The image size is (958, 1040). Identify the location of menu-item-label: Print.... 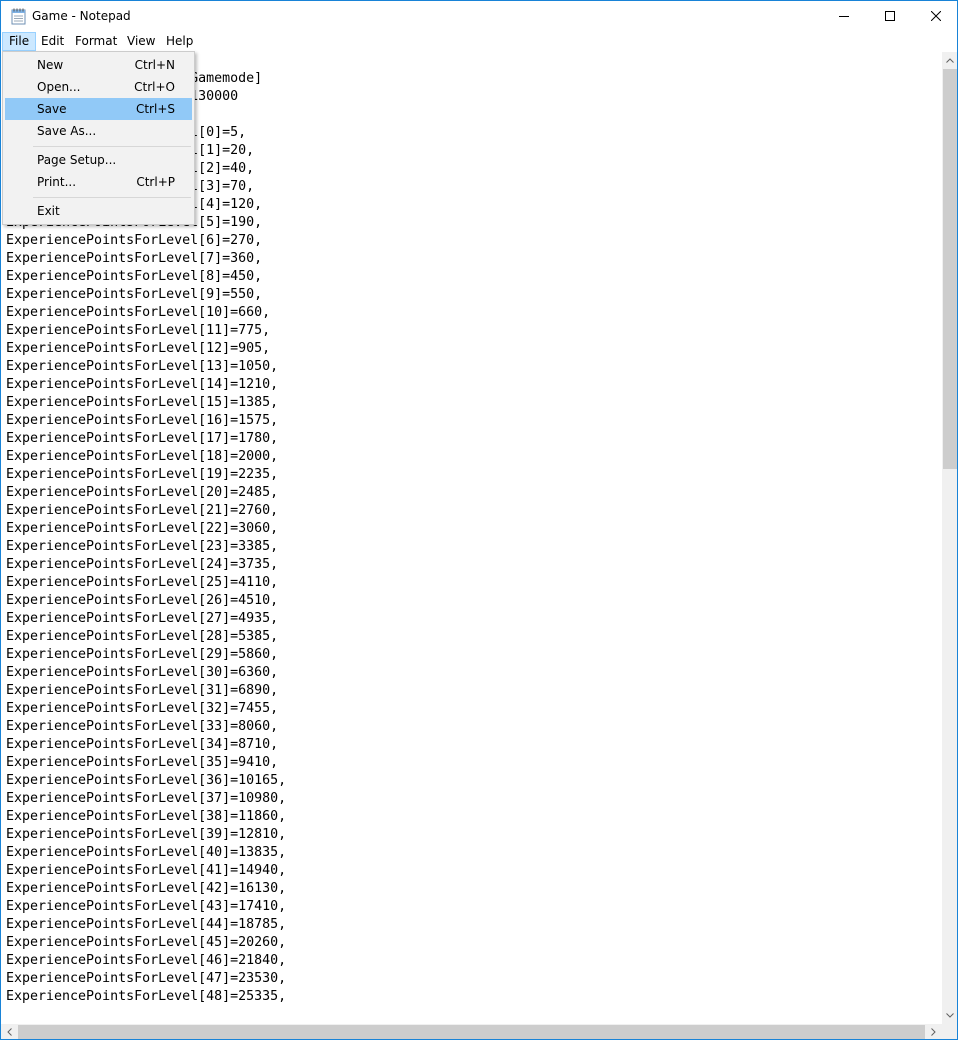
(57, 182).